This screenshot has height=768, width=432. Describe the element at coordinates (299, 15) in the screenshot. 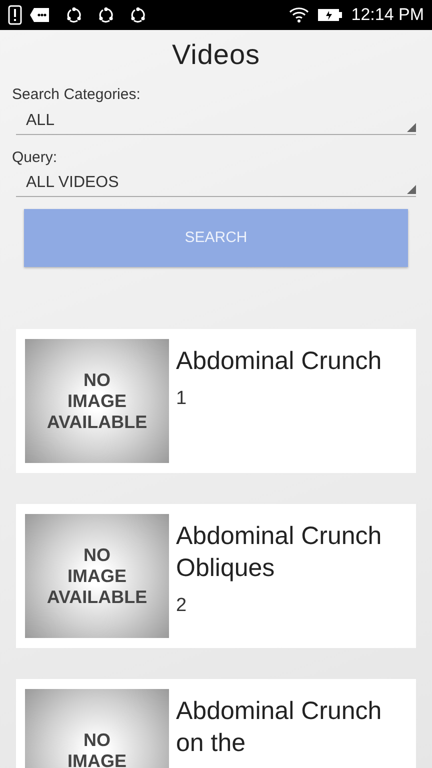

I see `wifi-icon` at that location.